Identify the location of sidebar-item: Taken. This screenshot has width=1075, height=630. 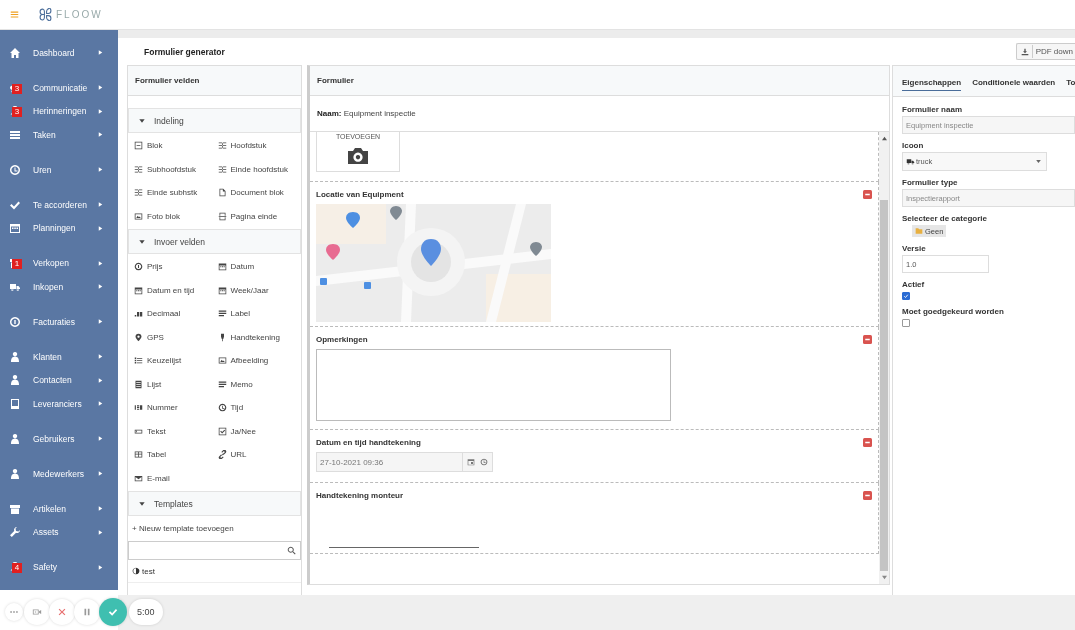
(59, 135).